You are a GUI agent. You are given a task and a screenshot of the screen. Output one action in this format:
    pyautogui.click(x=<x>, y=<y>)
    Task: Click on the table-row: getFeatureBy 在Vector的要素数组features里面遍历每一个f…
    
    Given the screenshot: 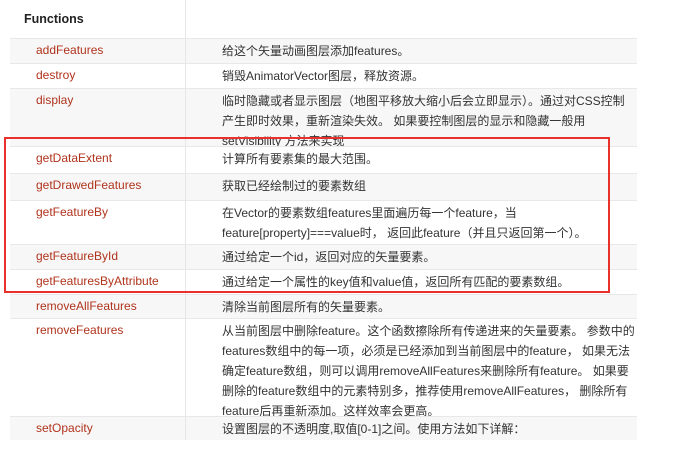 What is the action you would take?
    pyautogui.click(x=323, y=222)
    